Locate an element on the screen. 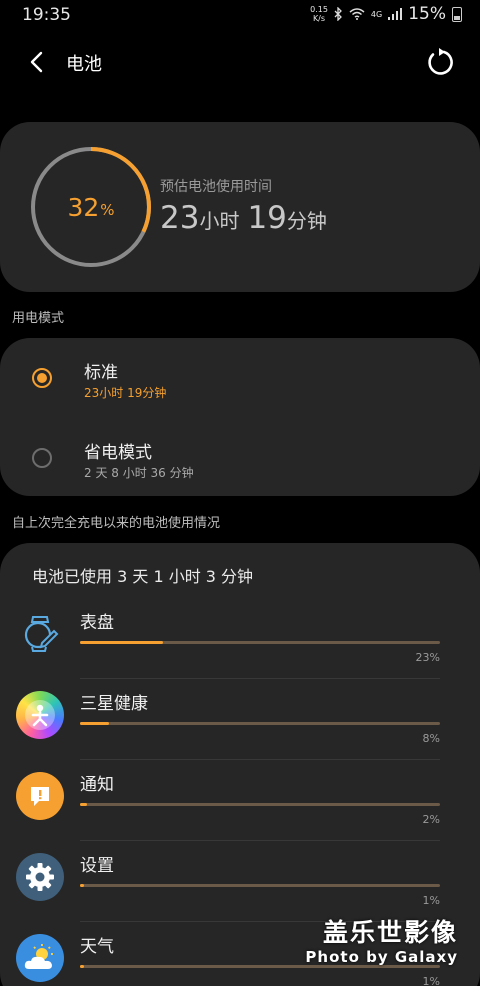 Image resolution: width=480 pixels, height=986 pixels. battery-percent: 32% is located at coordinates (91, 207).